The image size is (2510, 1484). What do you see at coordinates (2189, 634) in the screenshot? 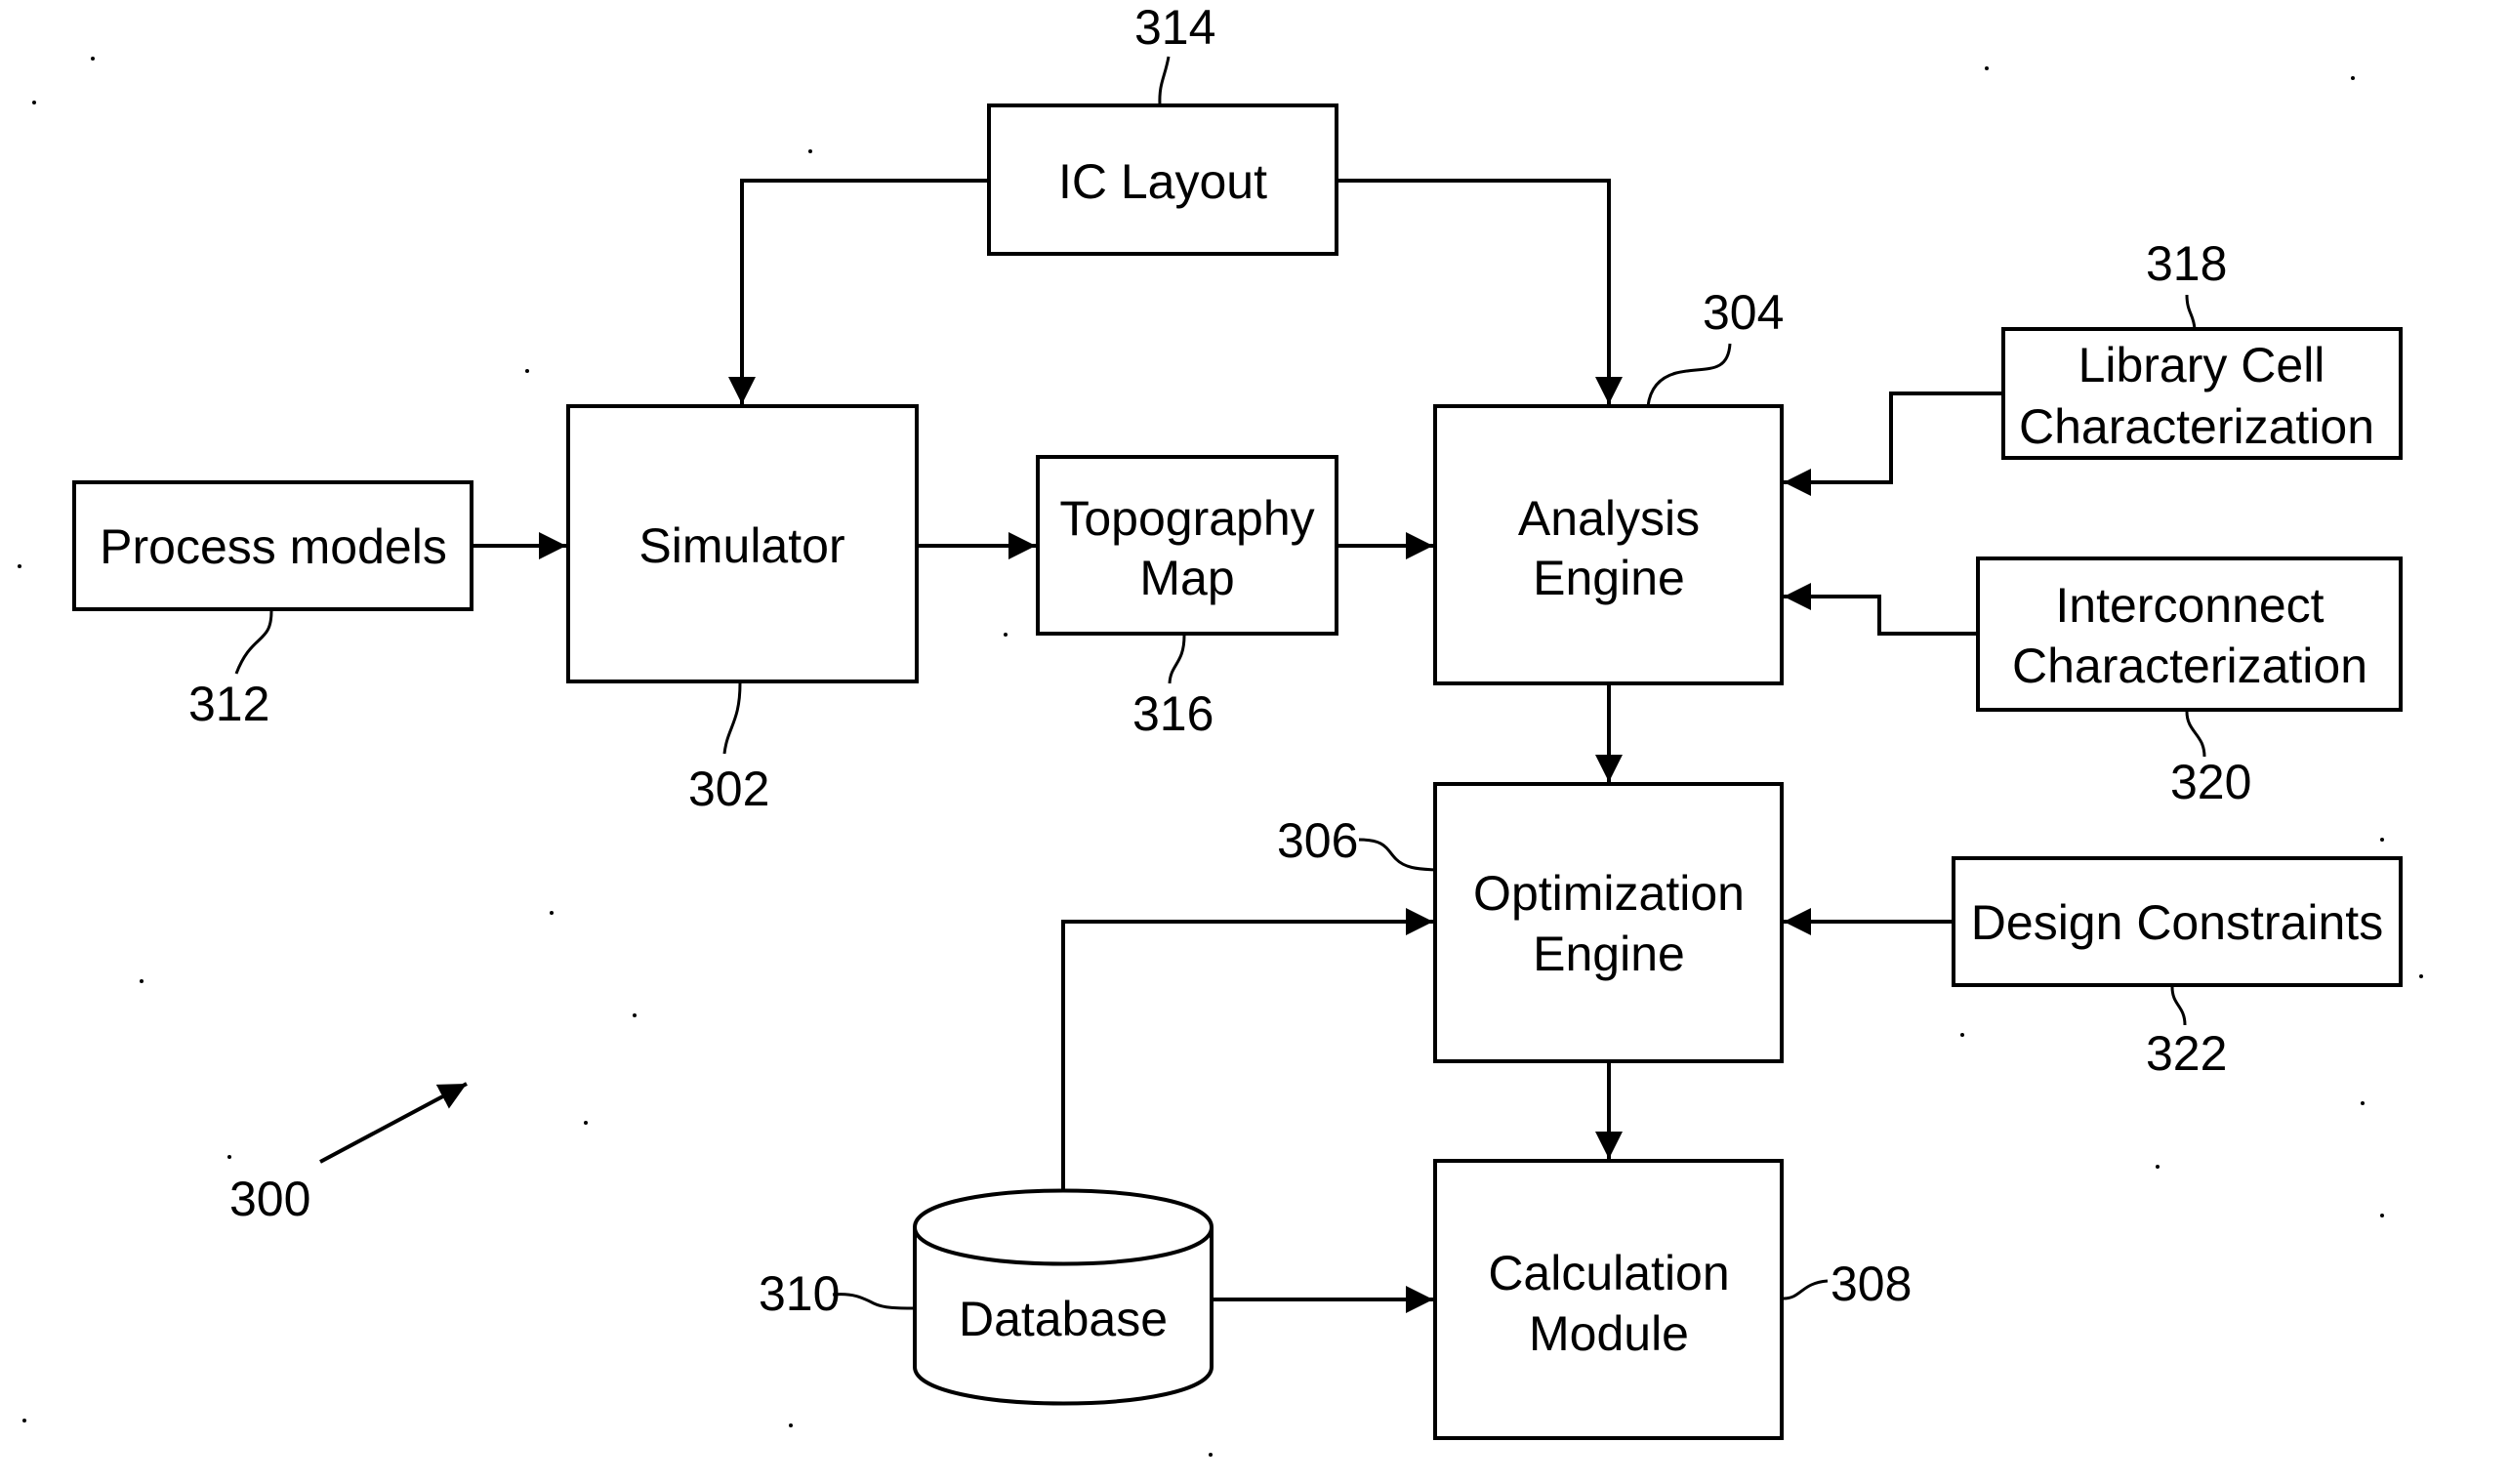
I see `block-interconnect-characterization: Interconnect Characterization` at bounding box center [2189, 634].